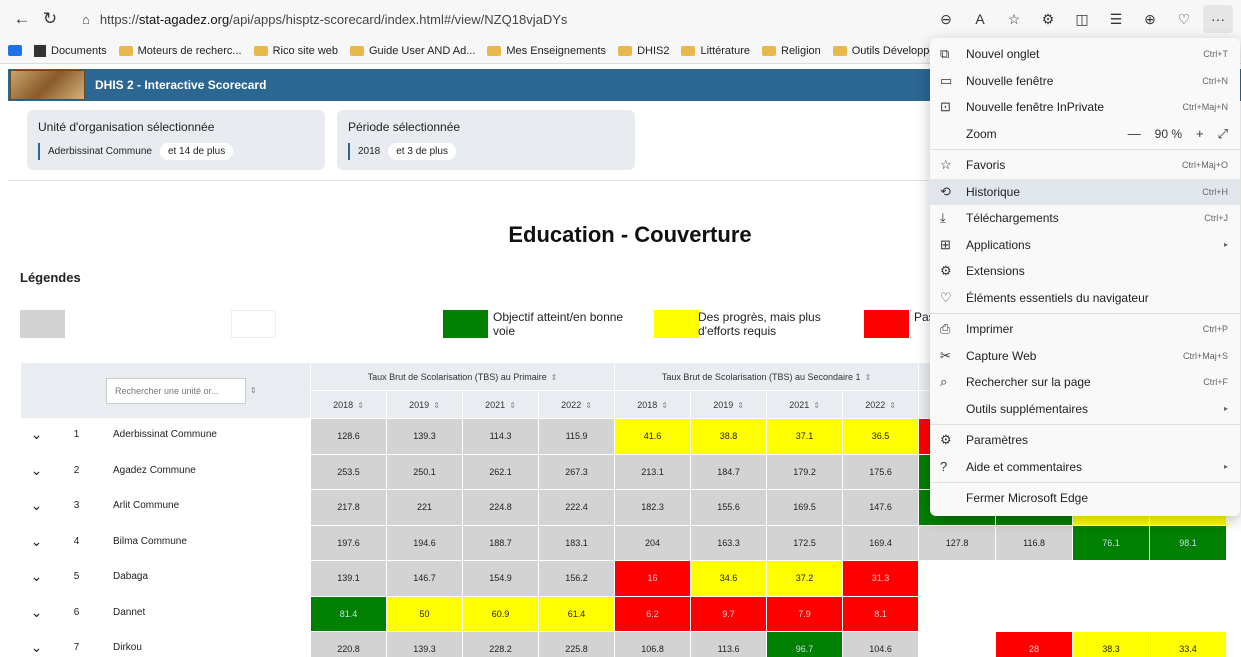 This screenshot has width=1241, height=657. I want to click on menu-item: ⎙ Imprimer Ctrl+P, so click(1085, 329).